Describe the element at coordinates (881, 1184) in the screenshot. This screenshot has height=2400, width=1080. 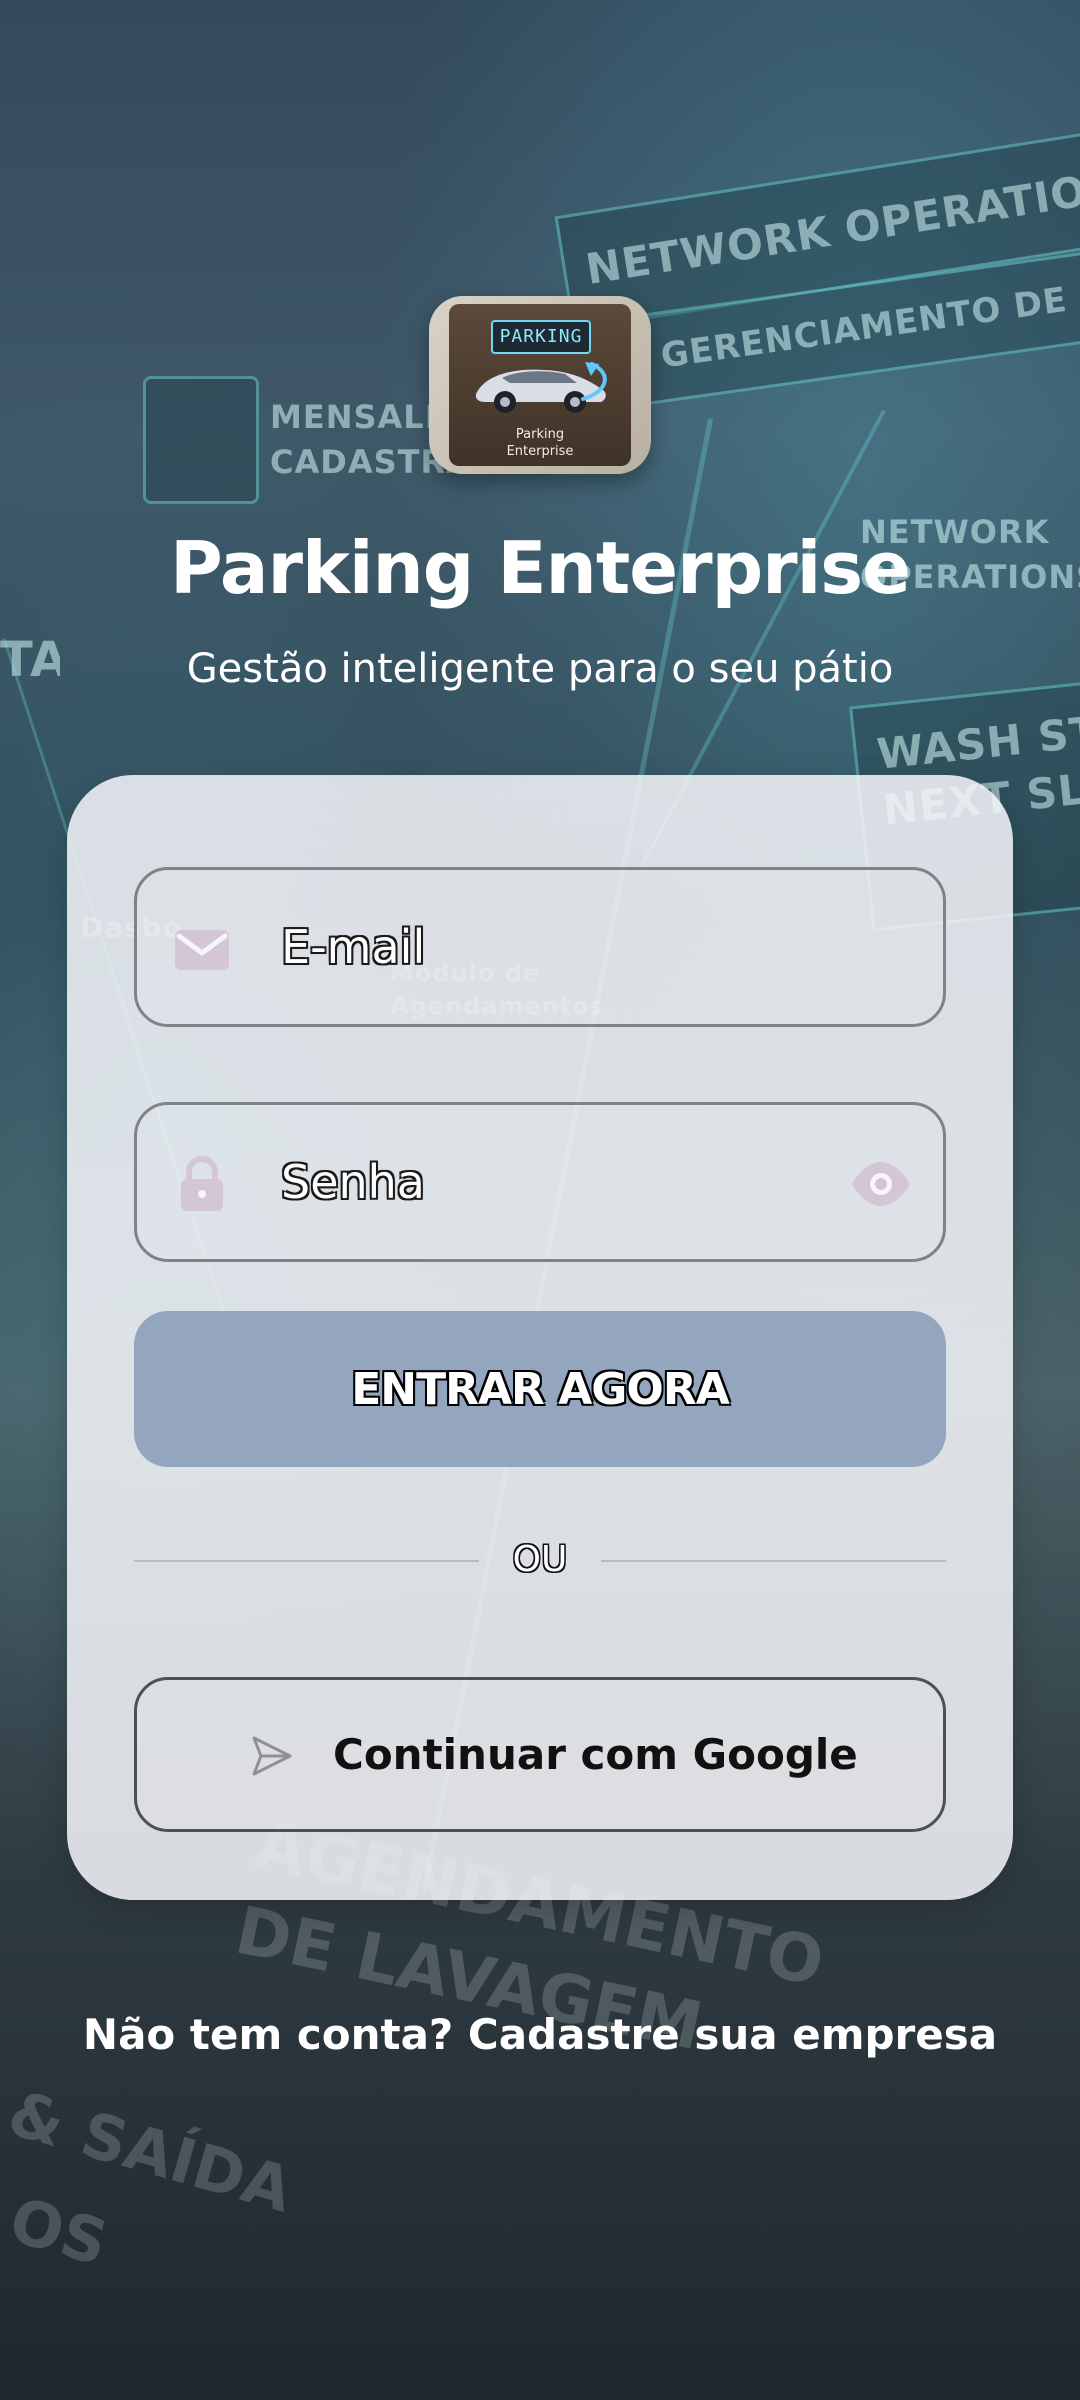
I see `eye-icon` at that location.